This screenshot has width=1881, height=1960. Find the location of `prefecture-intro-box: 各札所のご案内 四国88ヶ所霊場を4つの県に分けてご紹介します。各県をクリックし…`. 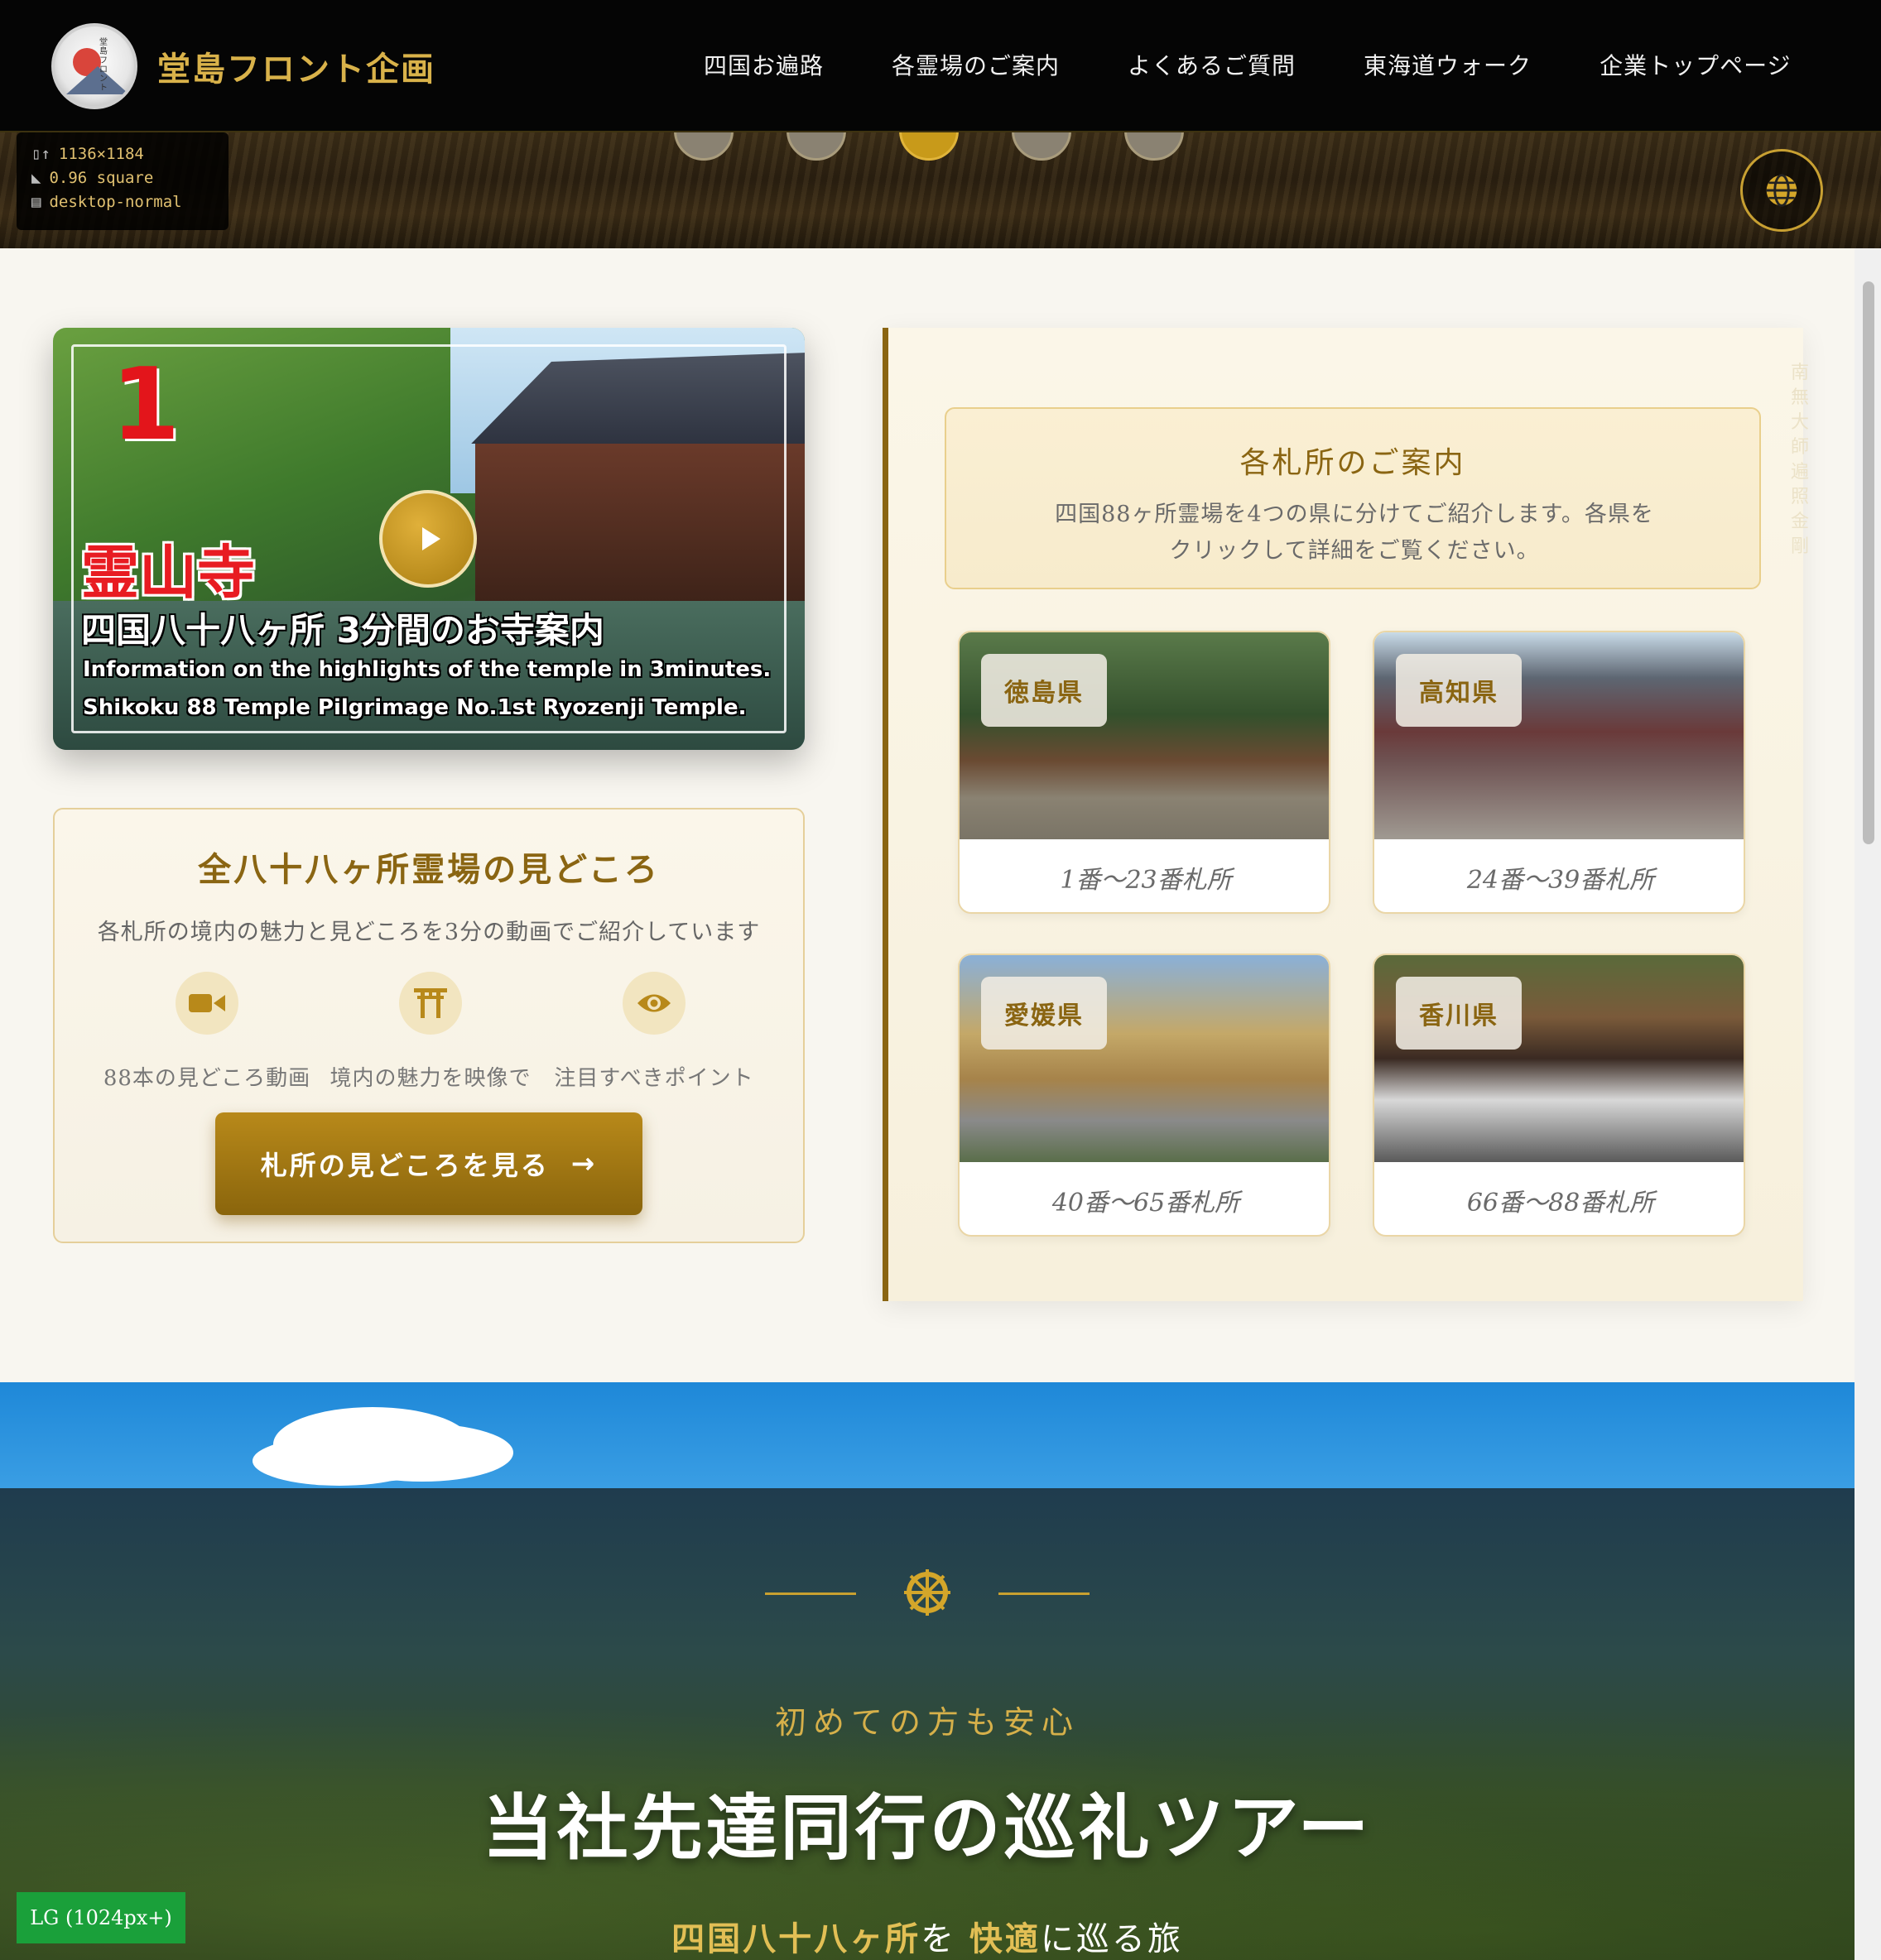

prefecture-intro-box: 各札所のご案内 四国88ヶ所霊場を4つの県に分けてご紹介します。各県をクリックし… is located at coordinates (1353, 498).